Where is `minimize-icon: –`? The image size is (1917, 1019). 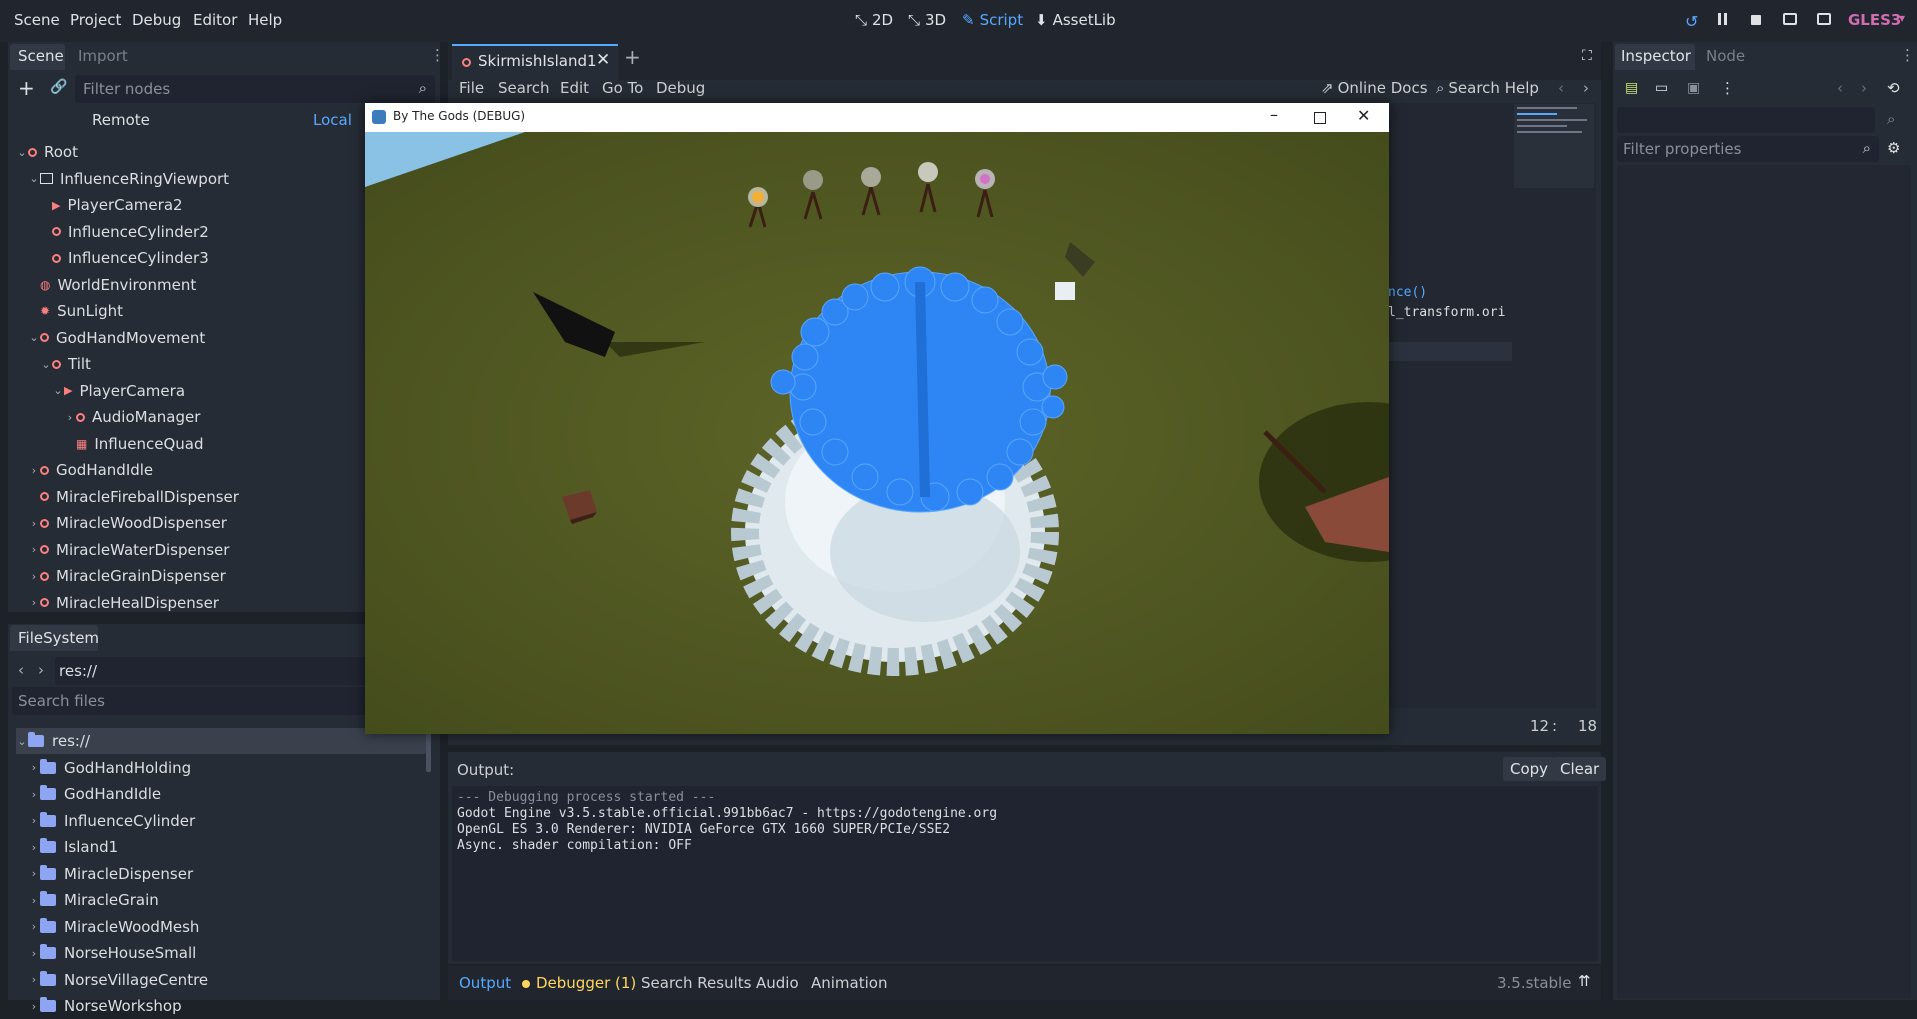
minimize-icon: – is located at coordinates (1274, 114).